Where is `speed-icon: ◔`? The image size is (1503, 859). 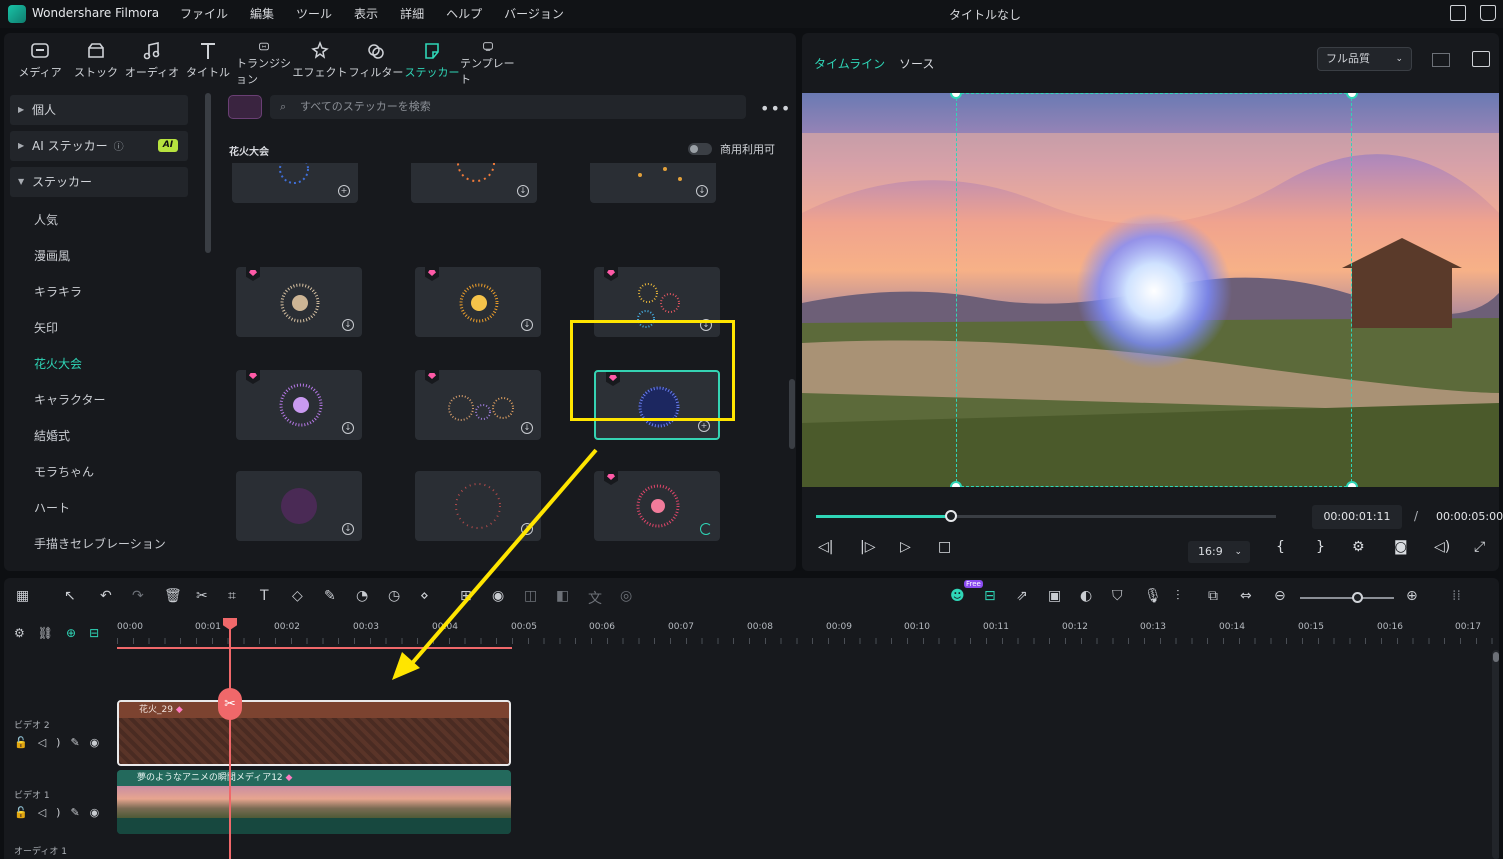 speed-icon: ◔ is located at coordinates (362, 596).